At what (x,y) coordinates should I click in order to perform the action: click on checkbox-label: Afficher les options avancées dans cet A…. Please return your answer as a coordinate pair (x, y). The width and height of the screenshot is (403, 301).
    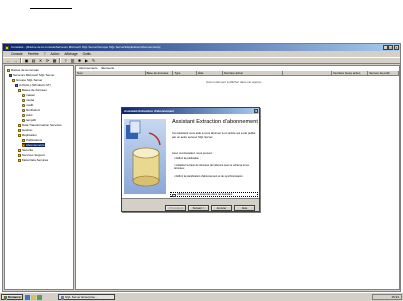
    Looking at the image, I should click on (205, 194).